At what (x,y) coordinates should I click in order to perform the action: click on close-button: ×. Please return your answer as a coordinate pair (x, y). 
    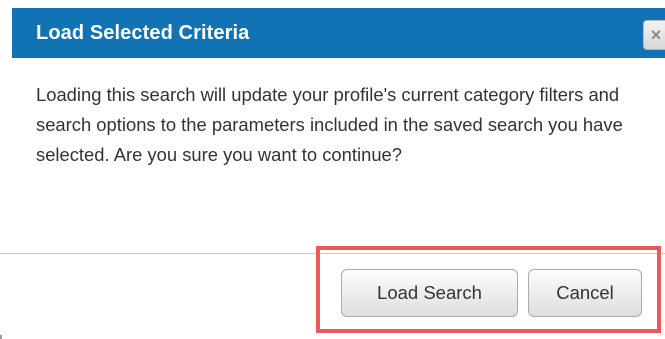
    Looking at the image, I should click on (654, 35).